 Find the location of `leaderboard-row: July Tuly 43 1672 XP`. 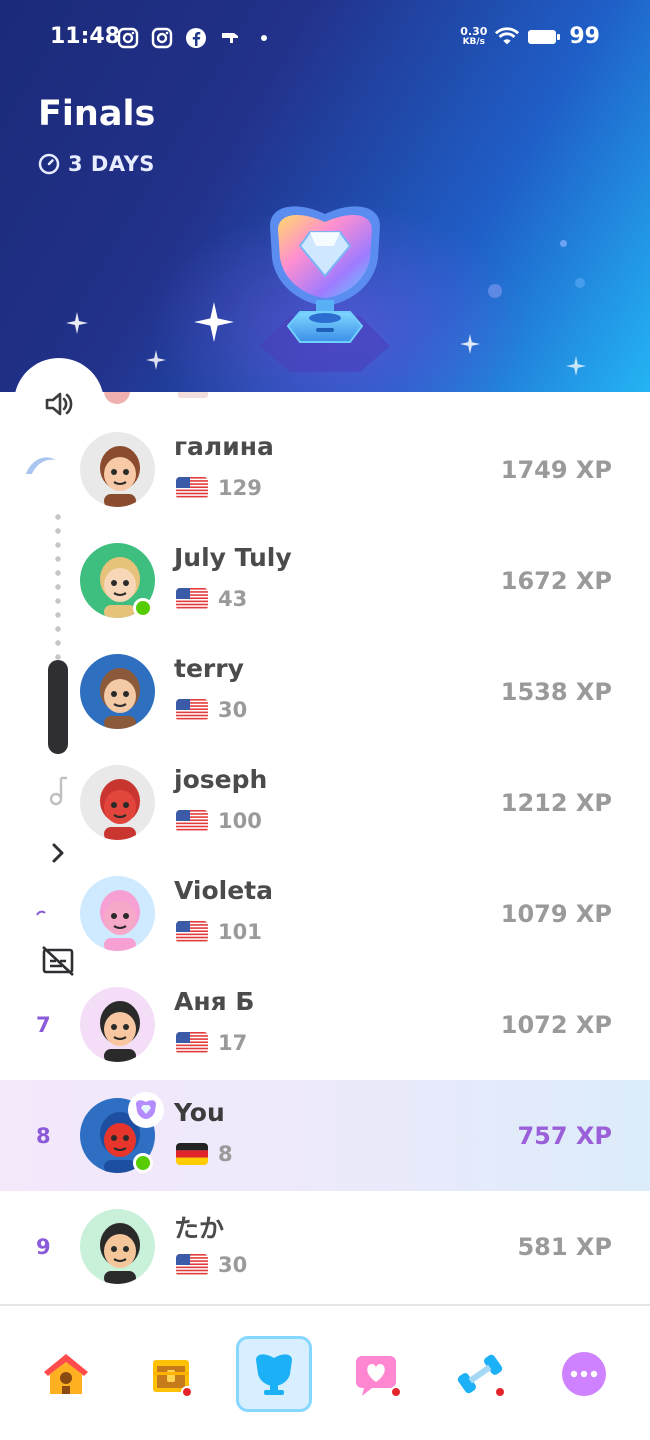

leaderboard-row: July Tuly 43 1672 XP is located at coordinates (325, 580).